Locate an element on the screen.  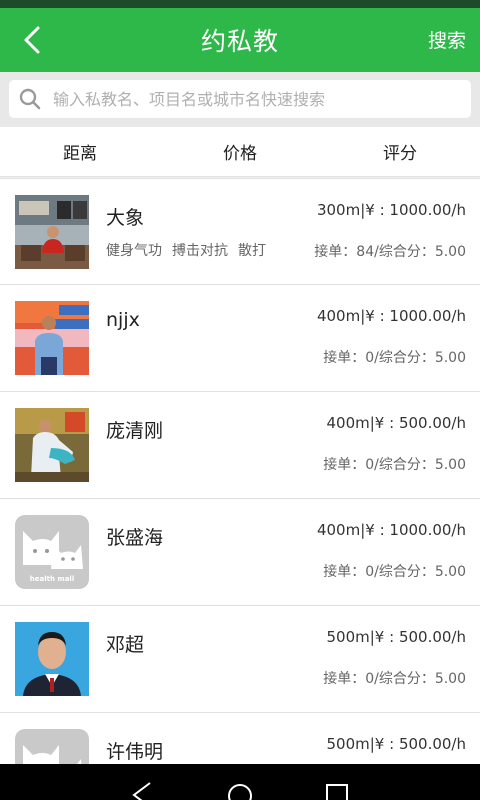
back-button is located at coordinates (32, 40).